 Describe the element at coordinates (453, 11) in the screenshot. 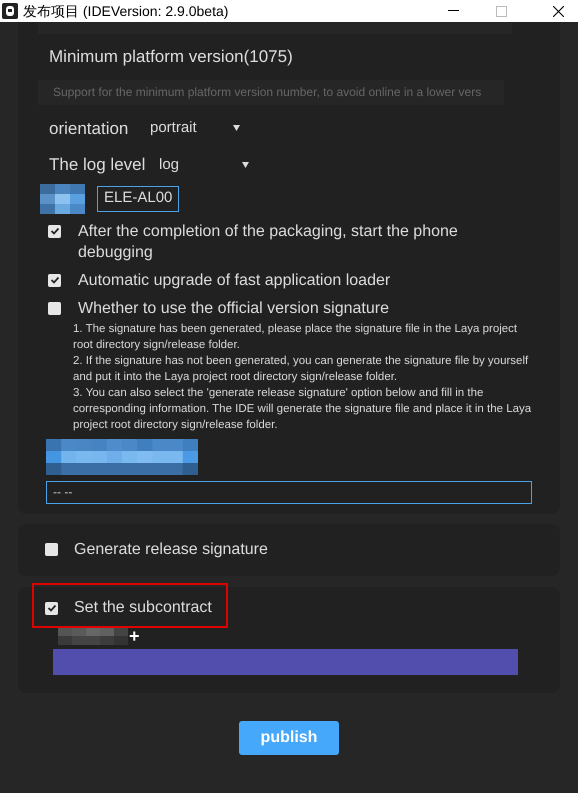

I see `minimize-icon` at that location.